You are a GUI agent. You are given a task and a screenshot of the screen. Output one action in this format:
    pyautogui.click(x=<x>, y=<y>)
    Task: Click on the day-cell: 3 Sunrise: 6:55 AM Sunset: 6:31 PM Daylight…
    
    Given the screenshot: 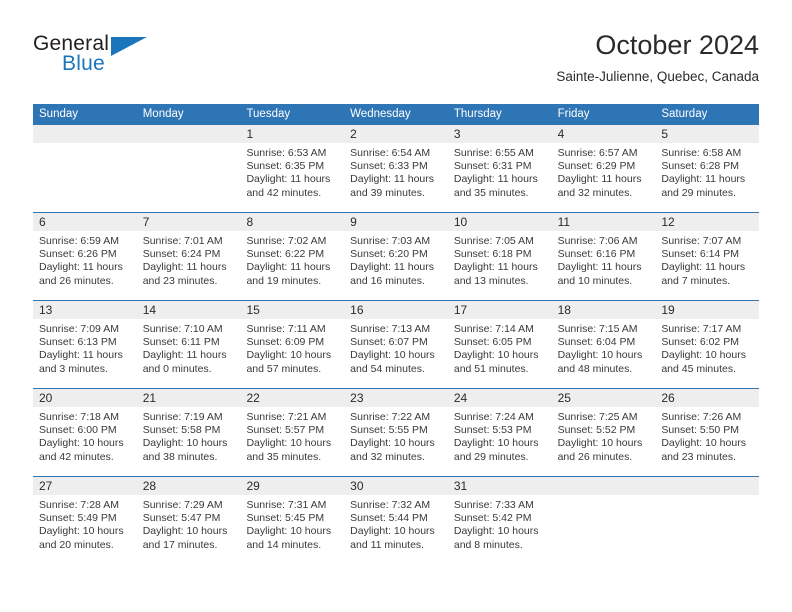 What is the action you would take?
    pyautogui.click(x=499, y=168)
    